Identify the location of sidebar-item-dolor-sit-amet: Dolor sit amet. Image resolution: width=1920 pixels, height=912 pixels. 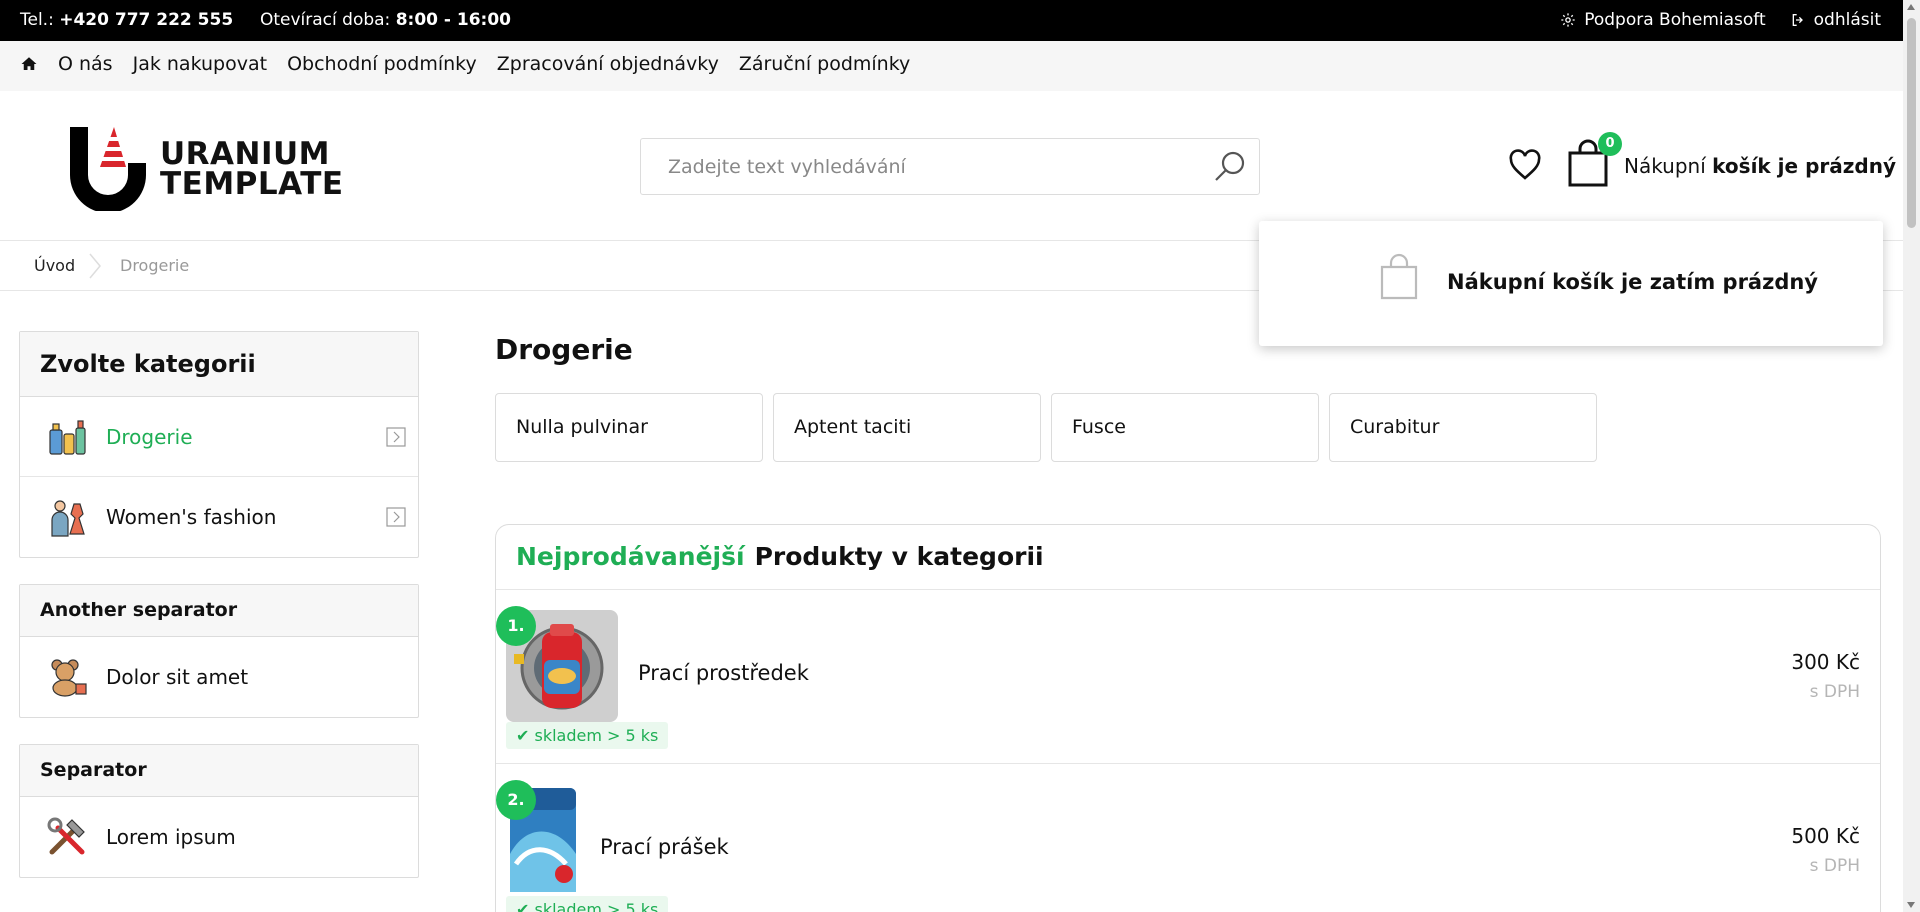
(219, 677).